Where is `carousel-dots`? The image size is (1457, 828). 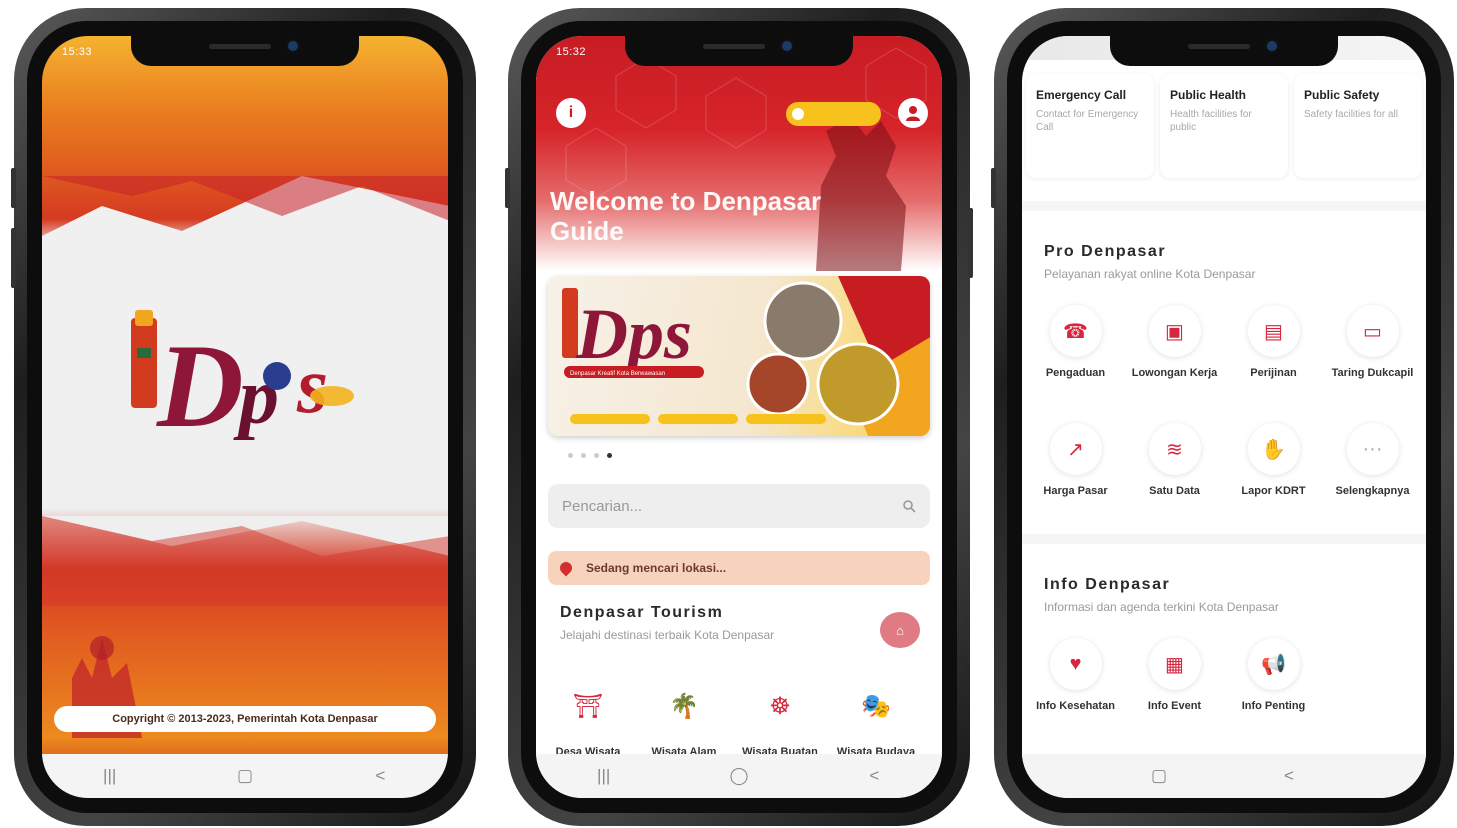 carousel-dots is located at coordinates (590, 455).